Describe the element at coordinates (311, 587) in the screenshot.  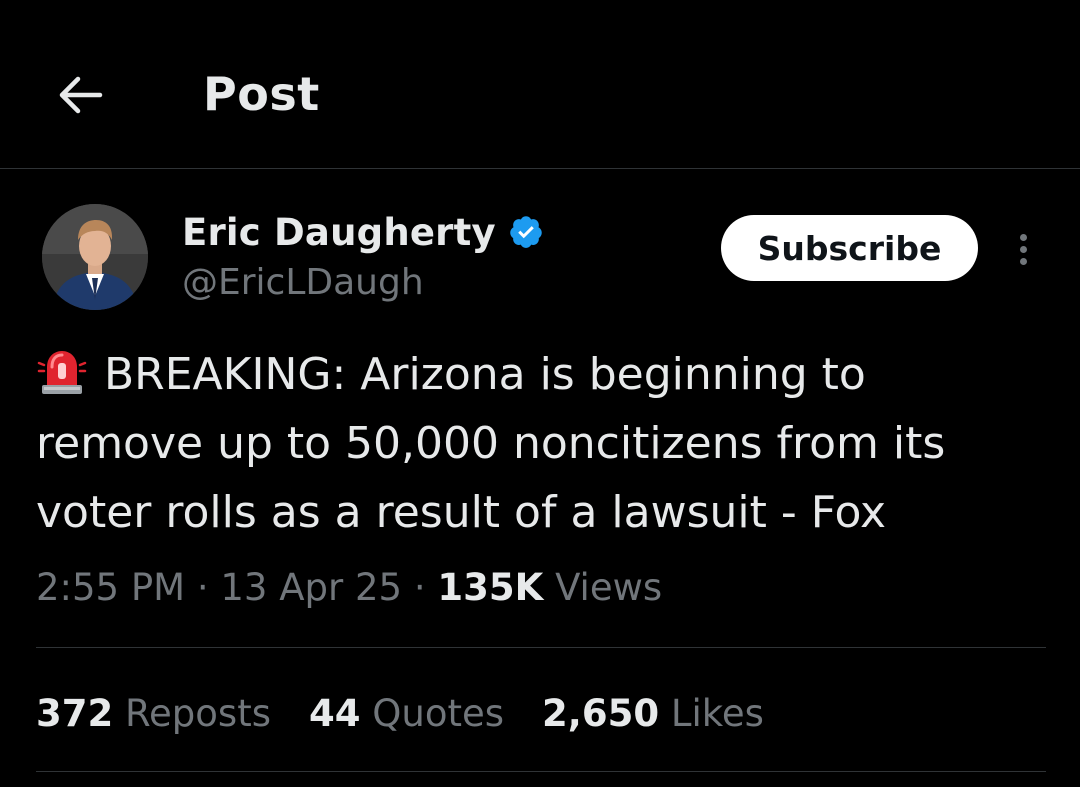
I see `post-date: 13 Apr 25` at that location.